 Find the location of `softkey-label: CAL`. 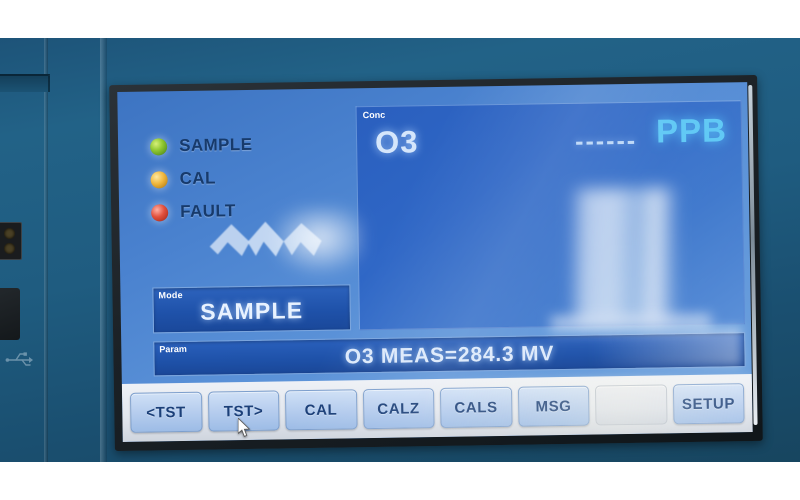

softkey-label: CAL is located at coordinates (321, 410).